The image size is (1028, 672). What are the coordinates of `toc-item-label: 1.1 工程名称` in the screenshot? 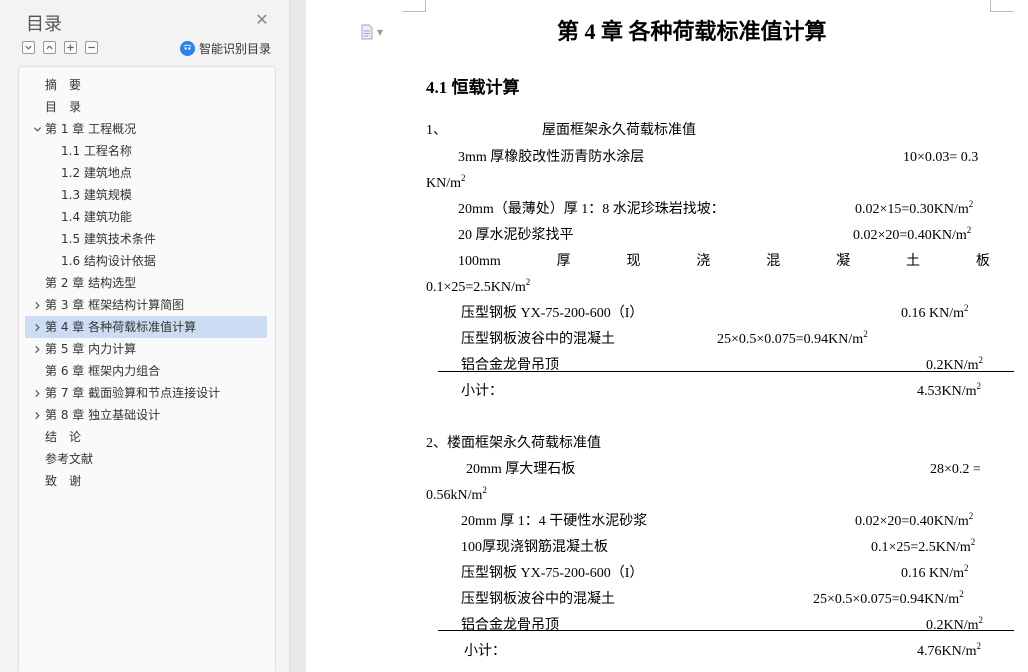 It's located at (96, 151).